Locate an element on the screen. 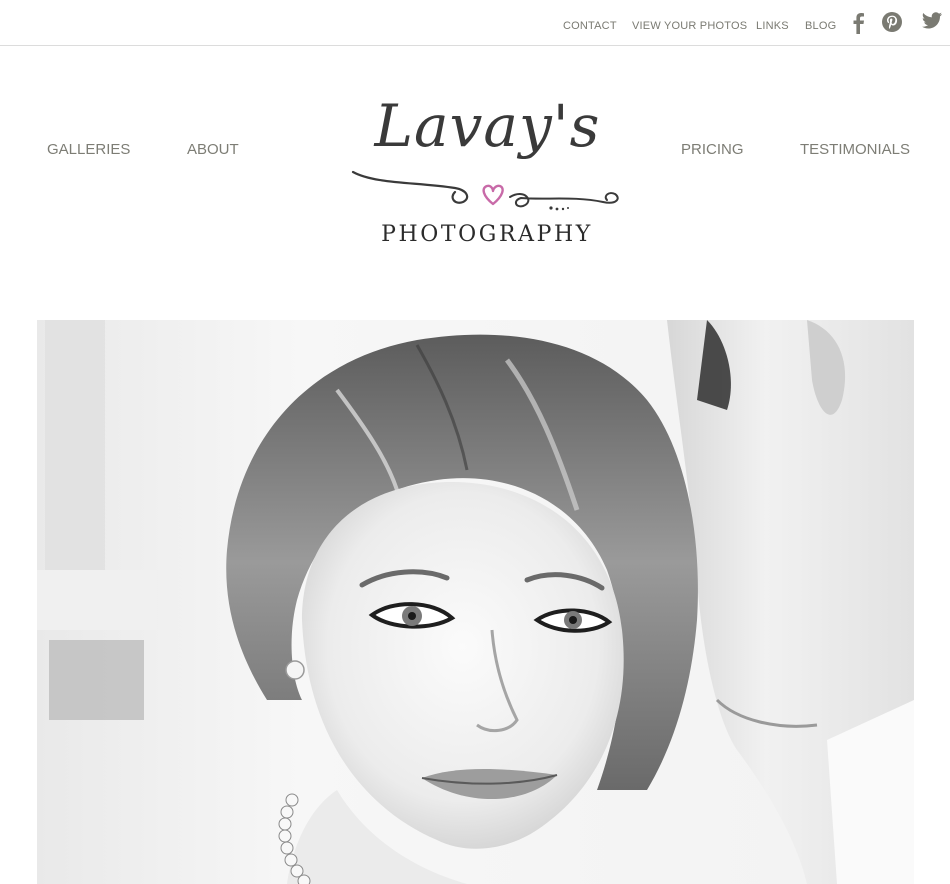 The width and height of the screenshot is (950, 884). blog-link: BLOG is located at coordinates (820, 26).